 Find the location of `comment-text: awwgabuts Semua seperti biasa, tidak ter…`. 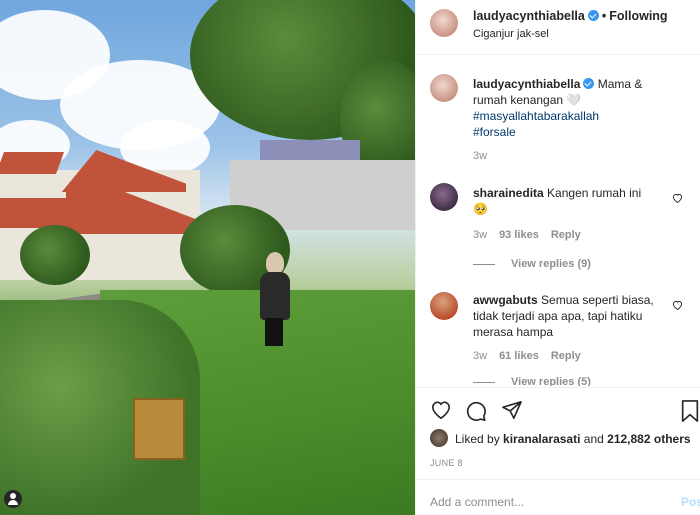

comment-text: awwgabuts Semua seperti biasa, tidak ter… is located at coordinates (575, 316).